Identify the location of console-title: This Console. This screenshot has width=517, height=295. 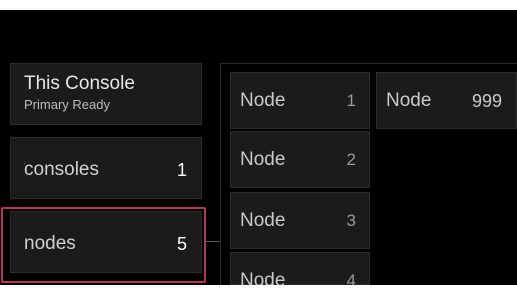
(79, 83).